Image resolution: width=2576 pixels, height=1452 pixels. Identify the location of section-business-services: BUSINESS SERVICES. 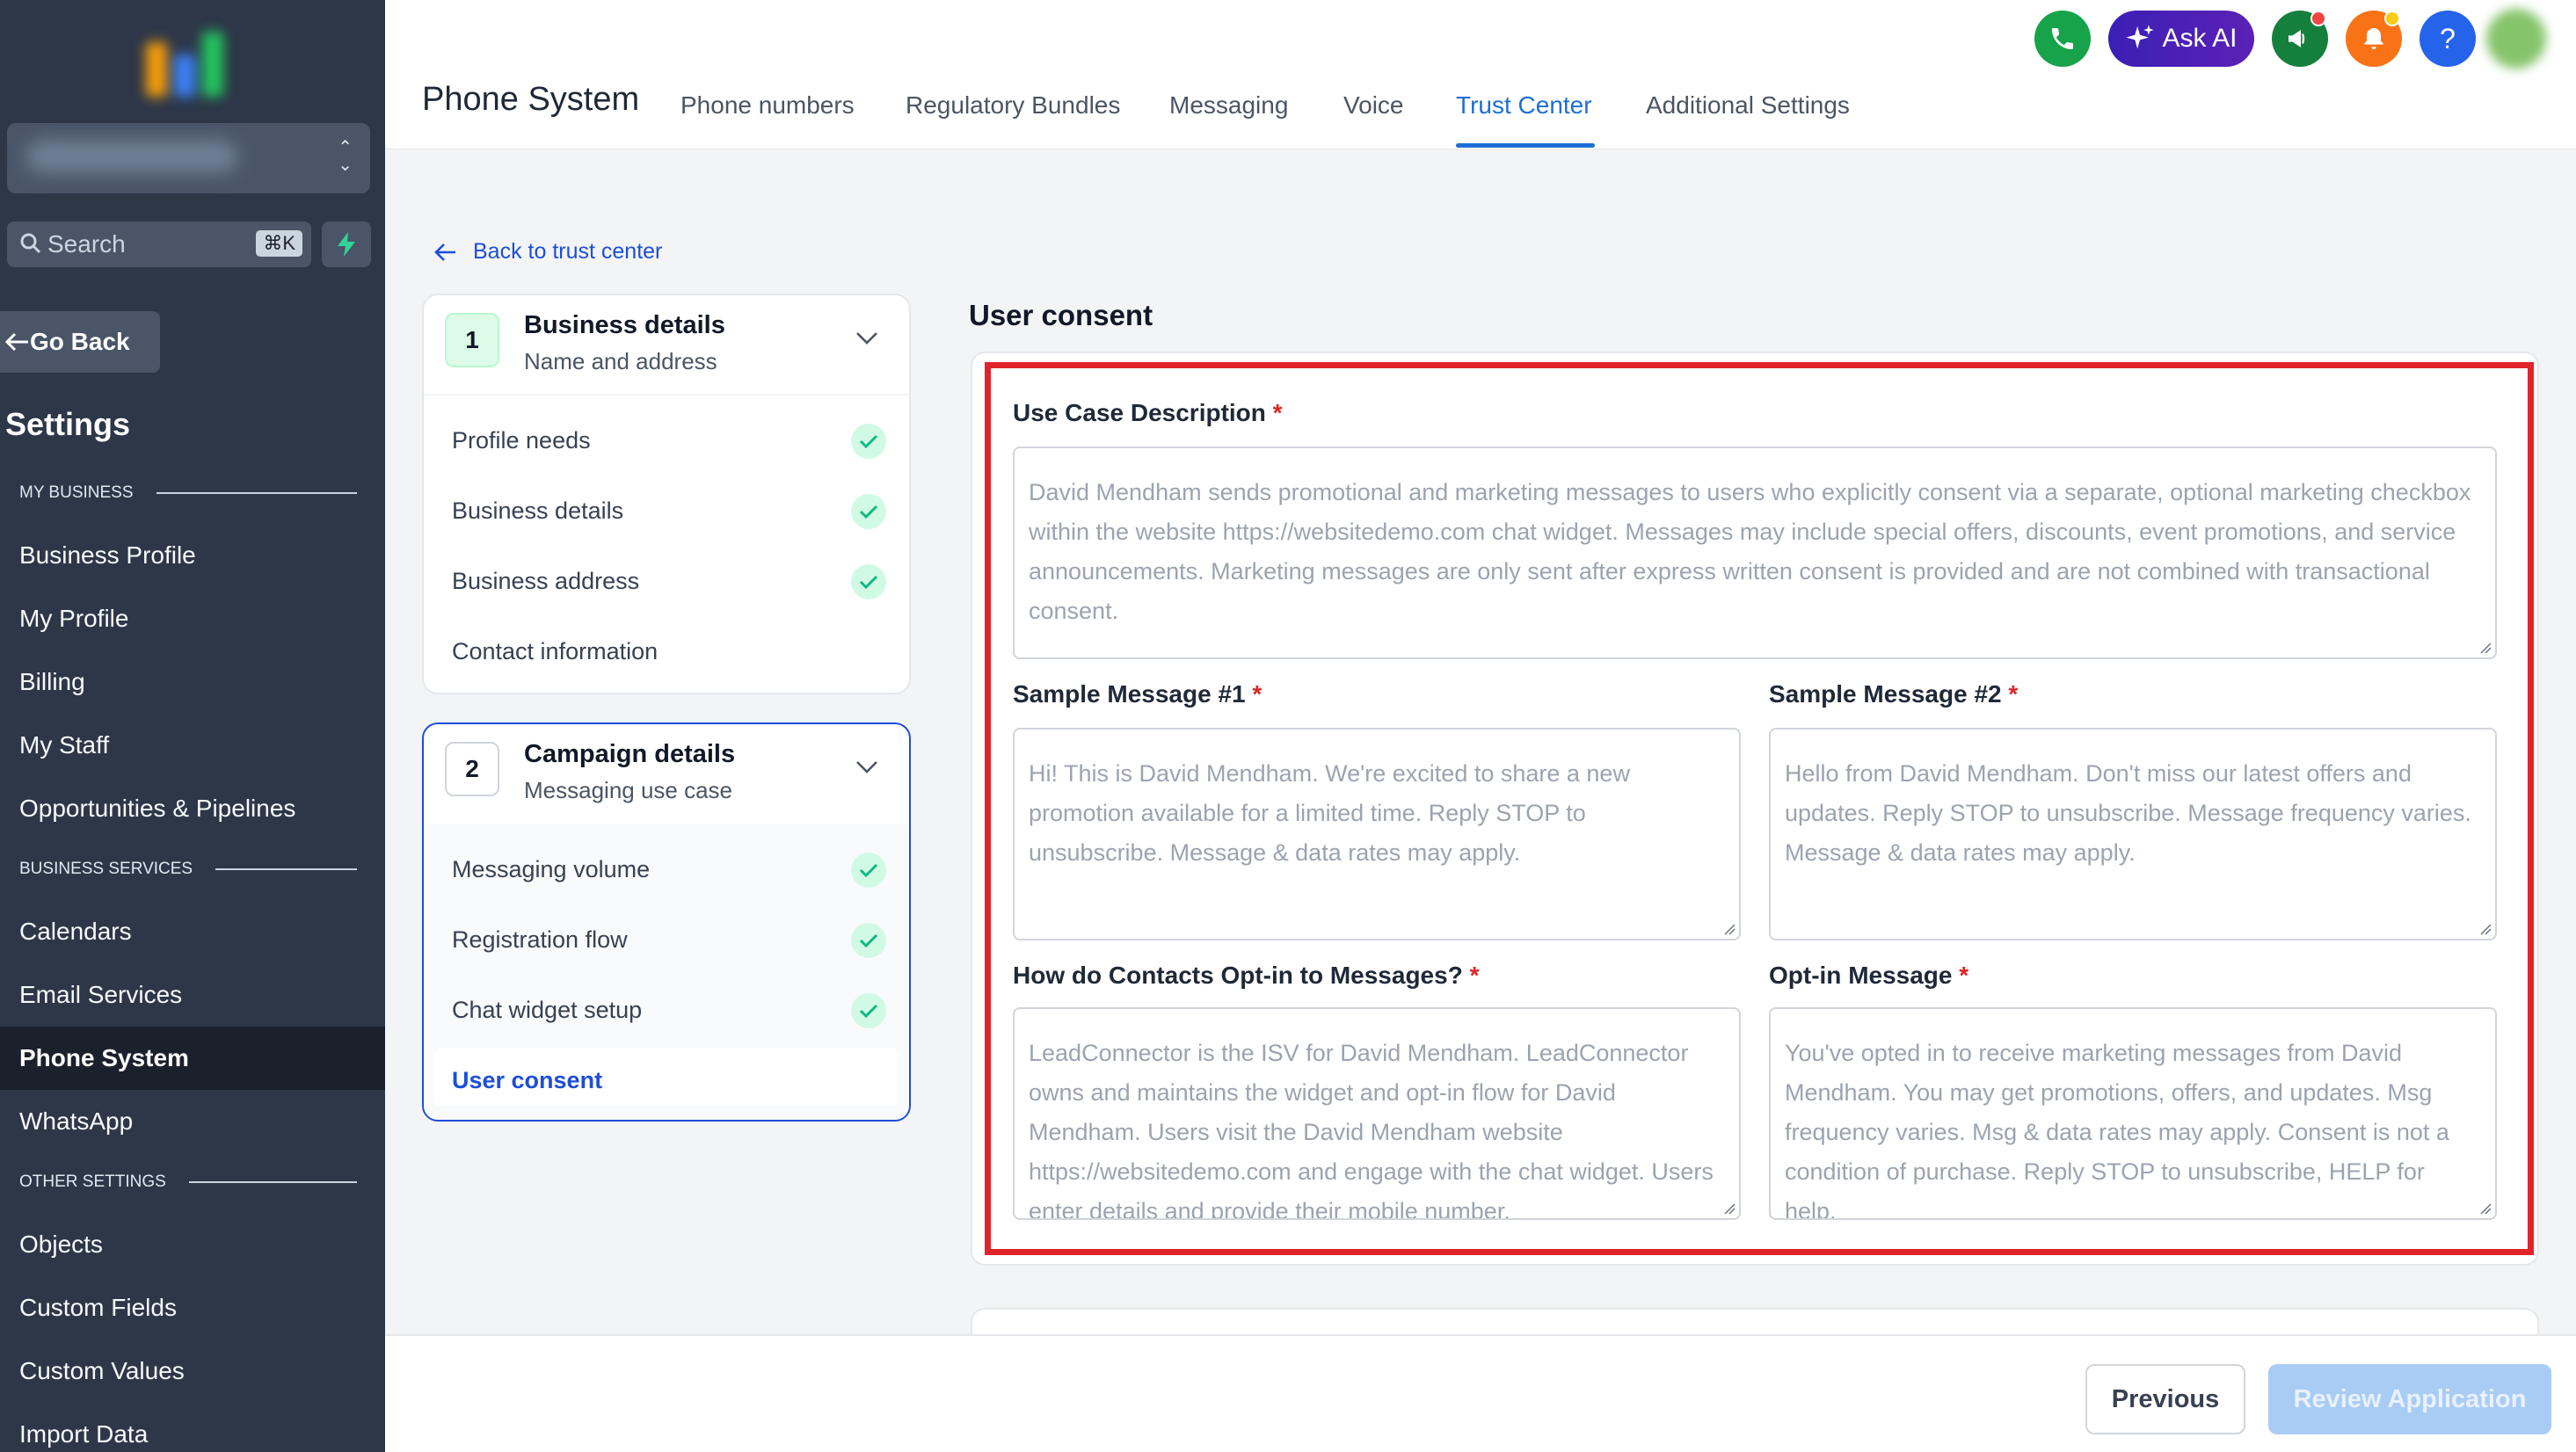
(188, 869).